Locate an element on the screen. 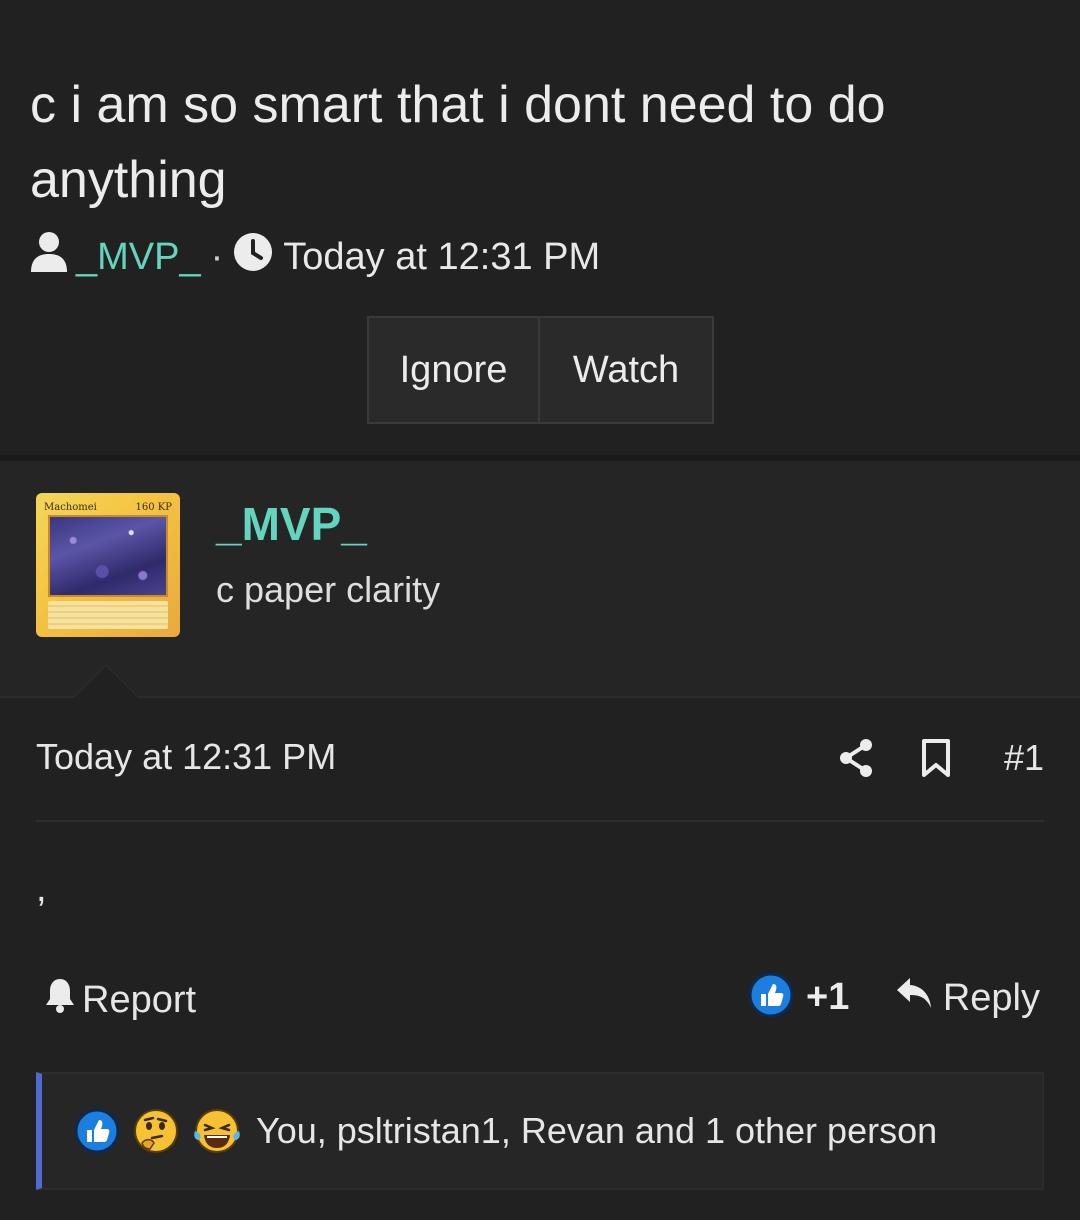 The height and width of the screenshot is (1220, 1080). post-user-title: c paper clarity is located at coordinates (328, 589).